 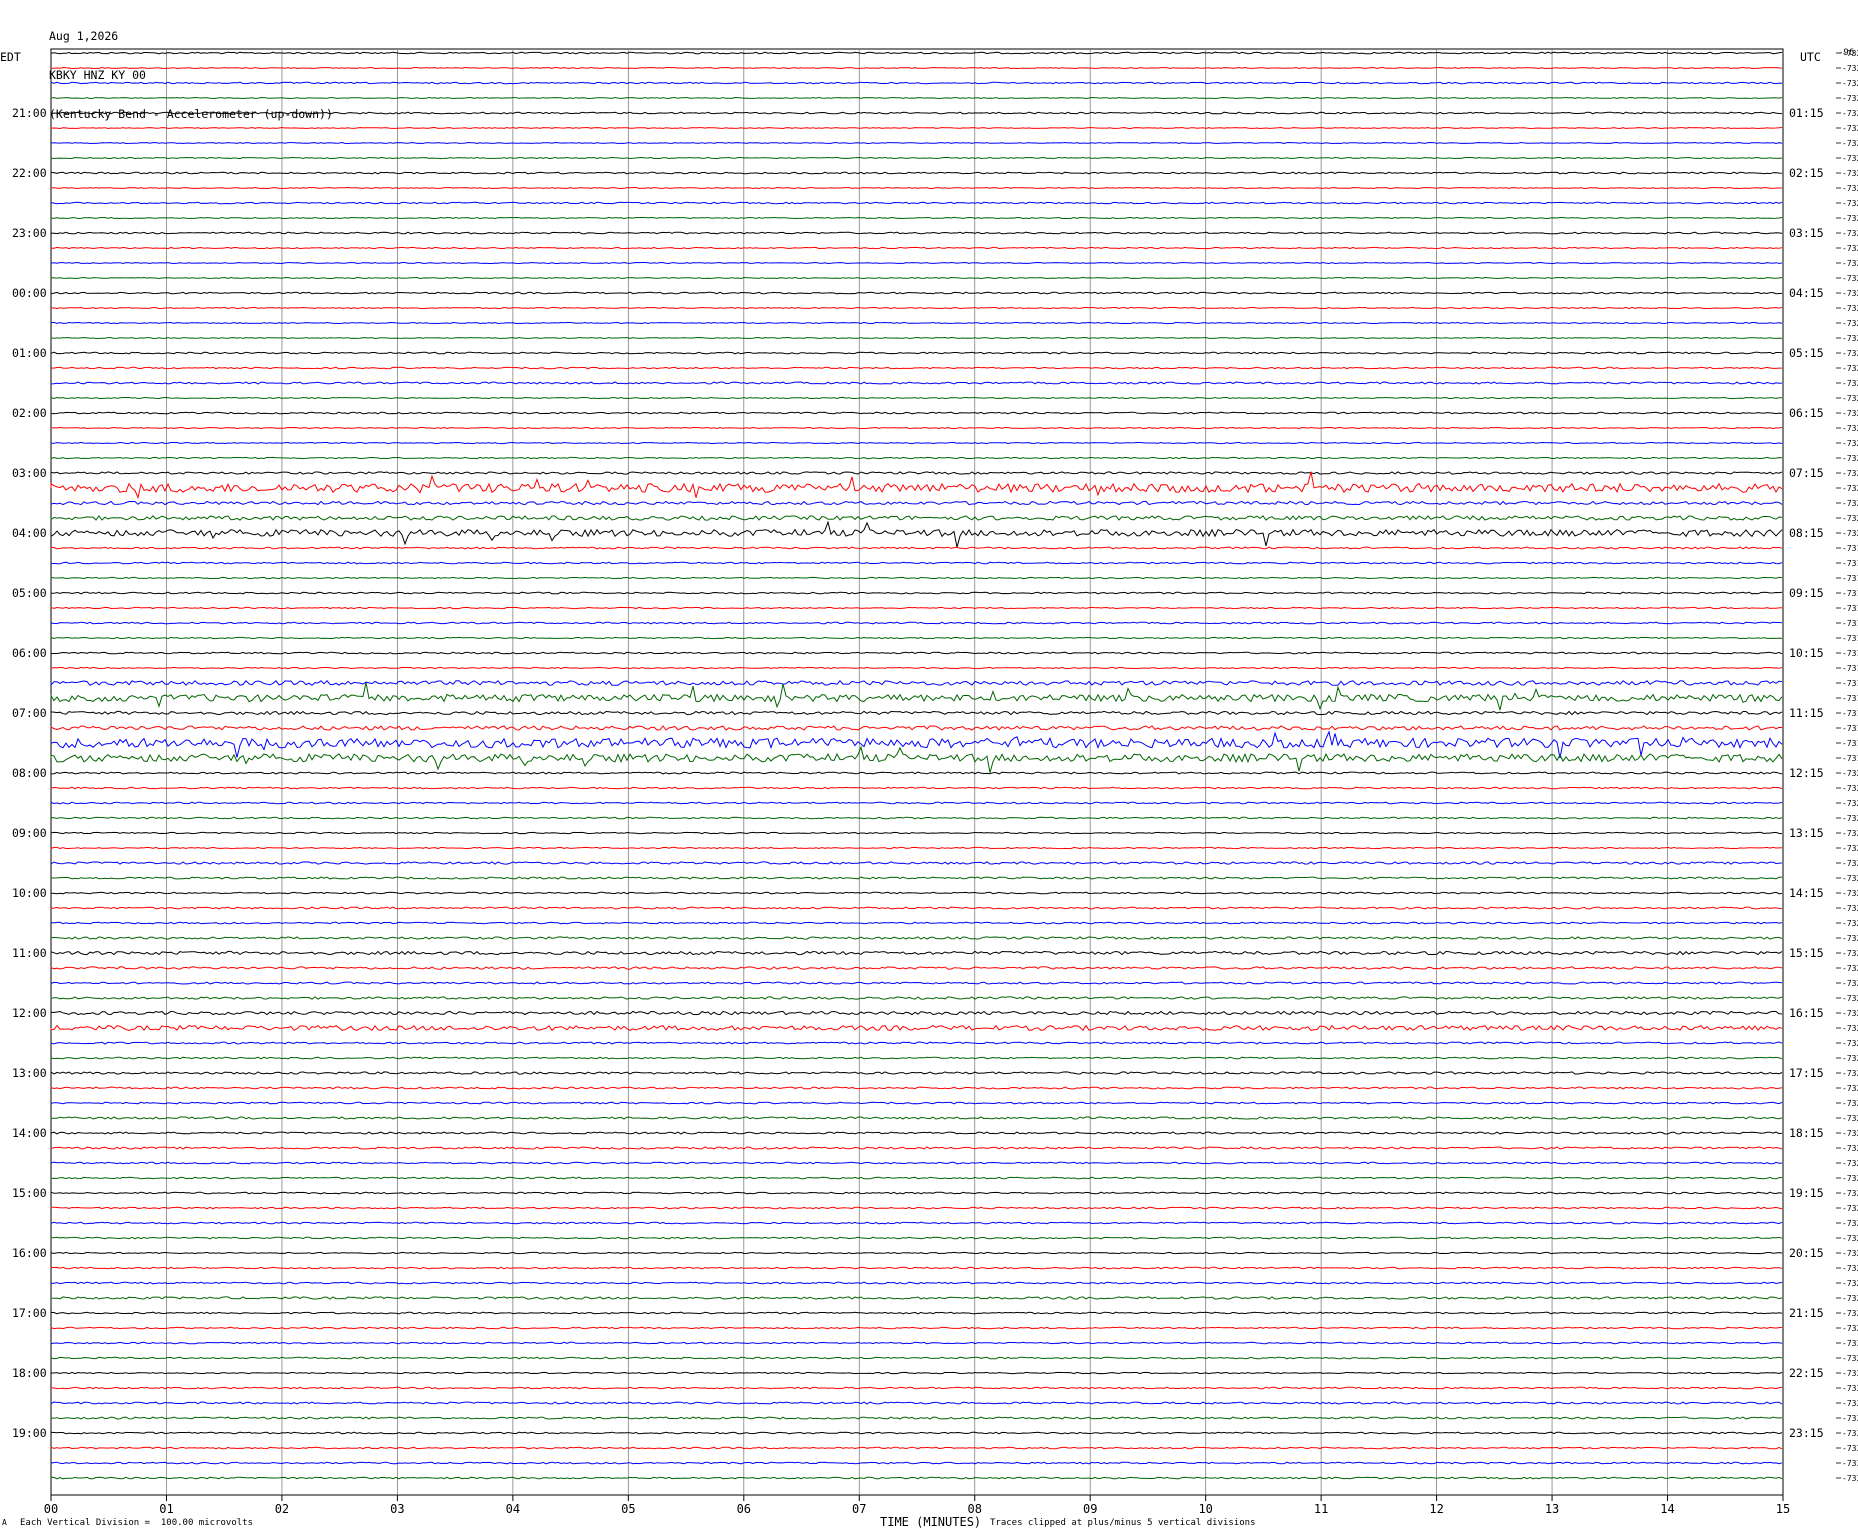 I want to click on row-offset-label-84: -7328, so click(x=1850, y=1313).